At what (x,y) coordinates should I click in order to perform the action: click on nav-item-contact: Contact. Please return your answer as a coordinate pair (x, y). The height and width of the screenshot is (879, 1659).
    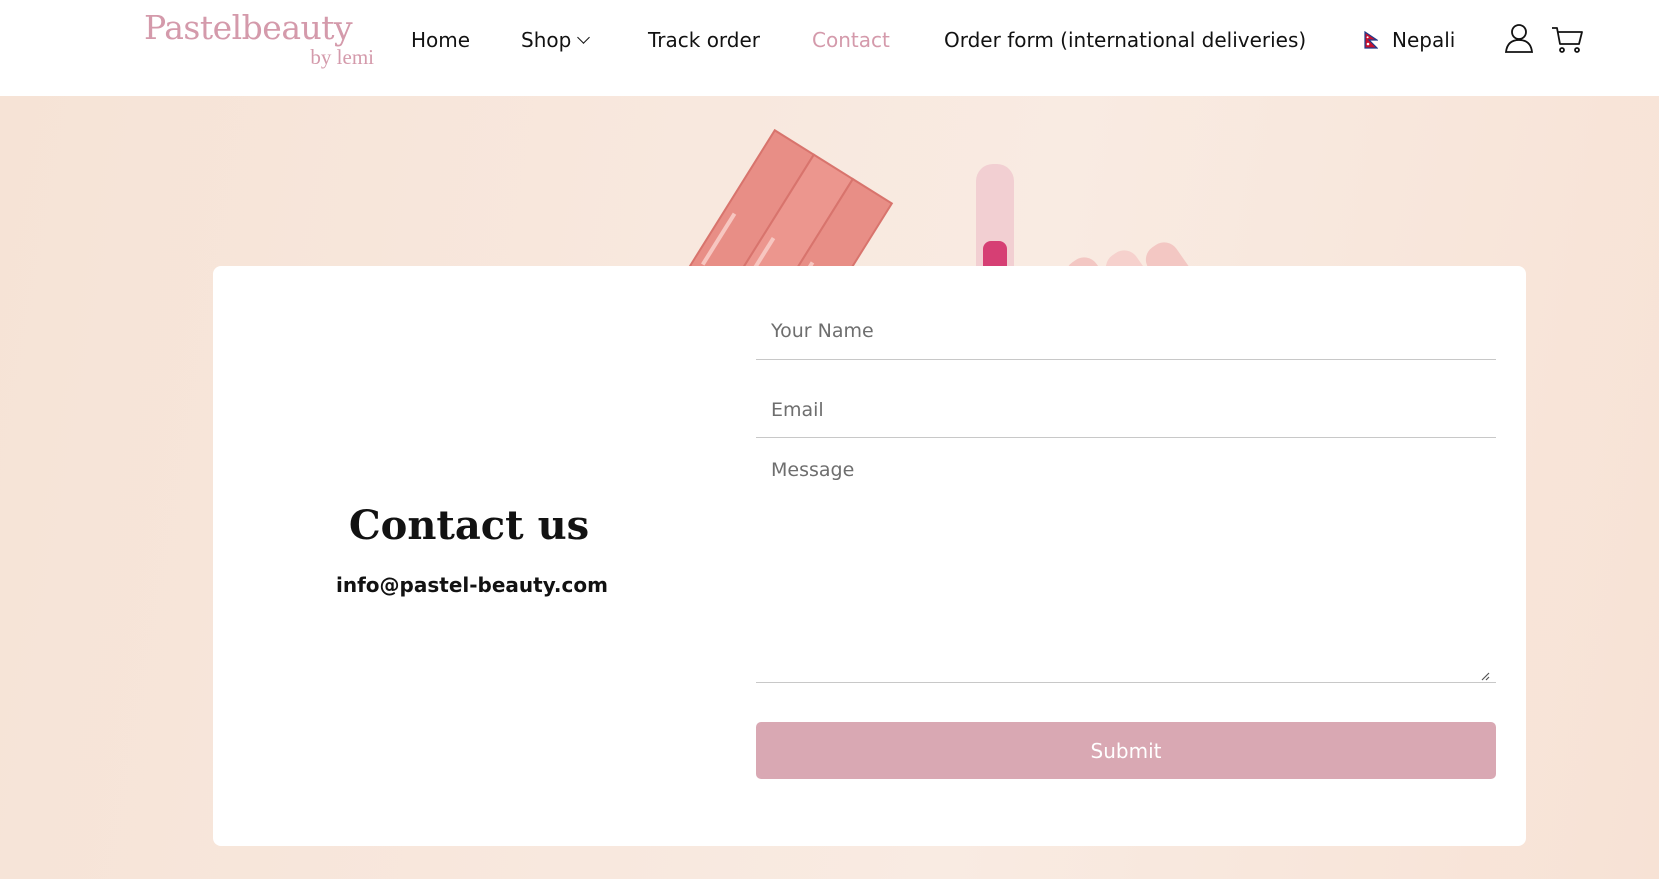
    Looking at the image, I should click on (851, 40).